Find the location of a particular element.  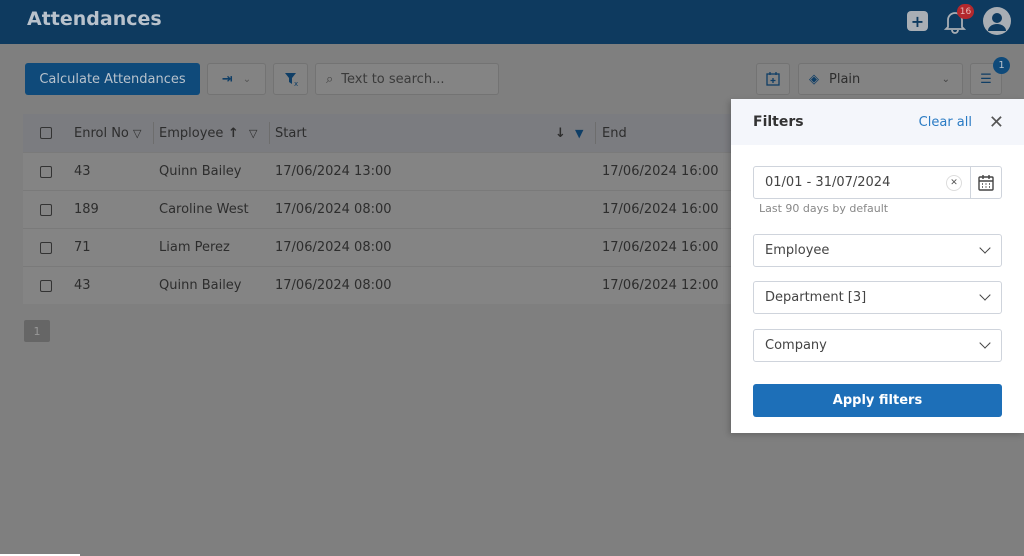

sliders-icon: ☰ is located at coordinates (986, 79).